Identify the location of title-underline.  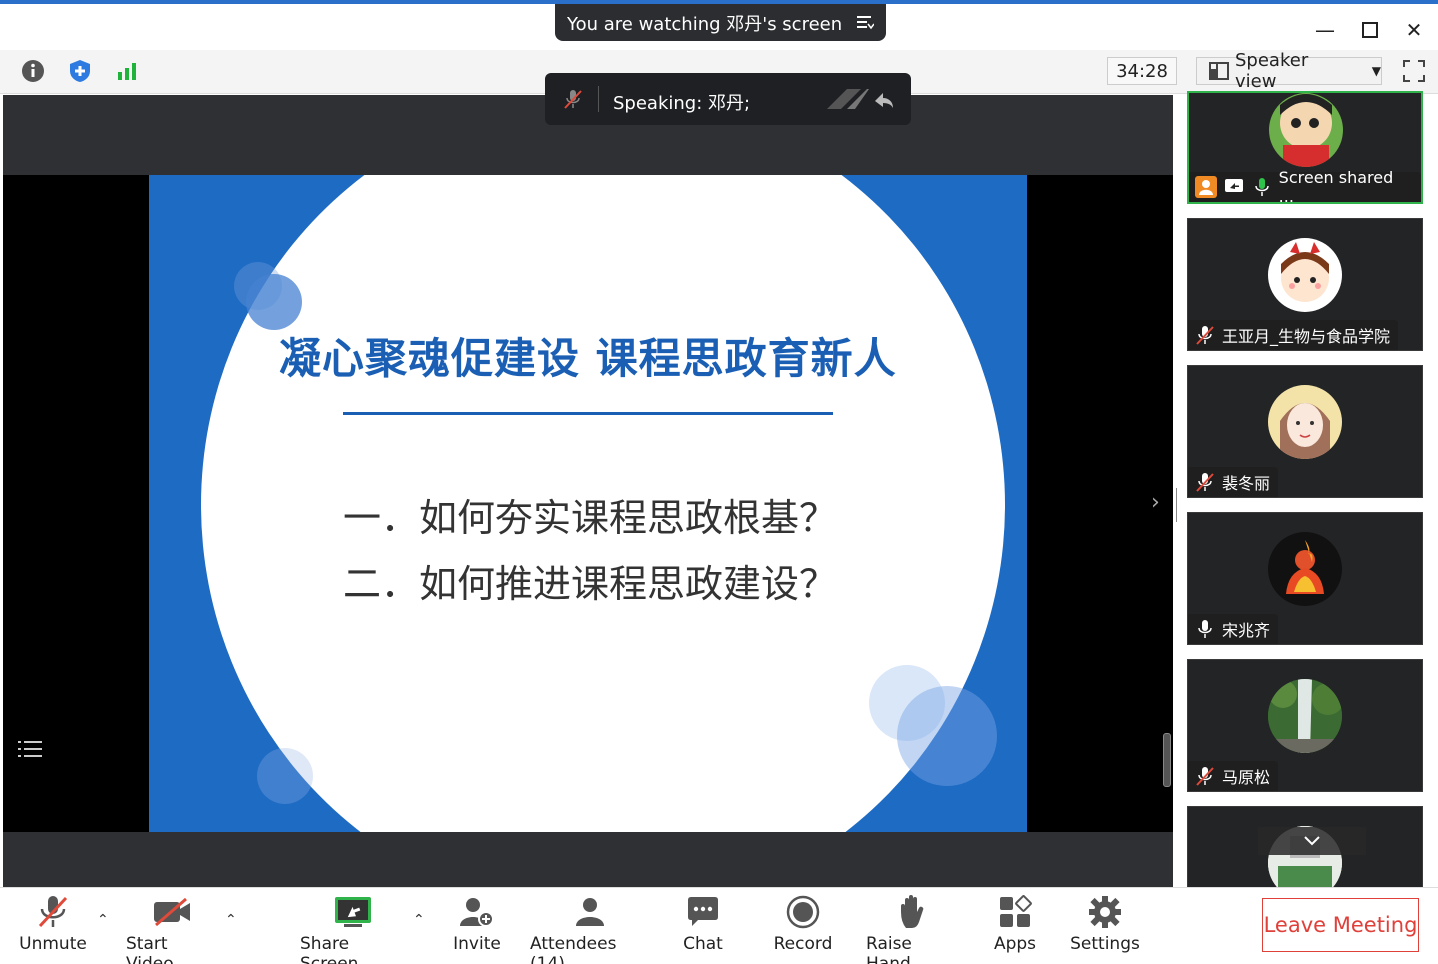
(588, 413).